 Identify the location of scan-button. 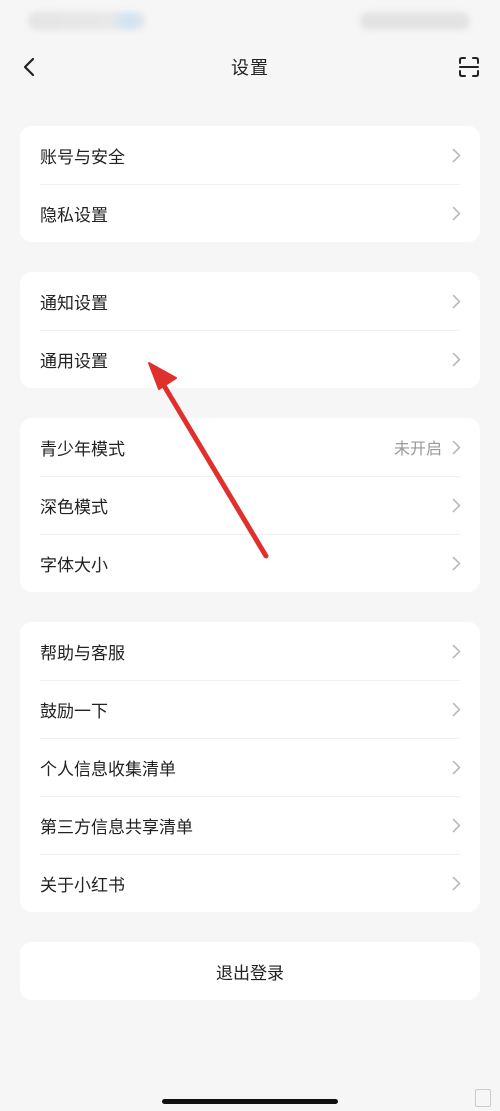
(469, 67).